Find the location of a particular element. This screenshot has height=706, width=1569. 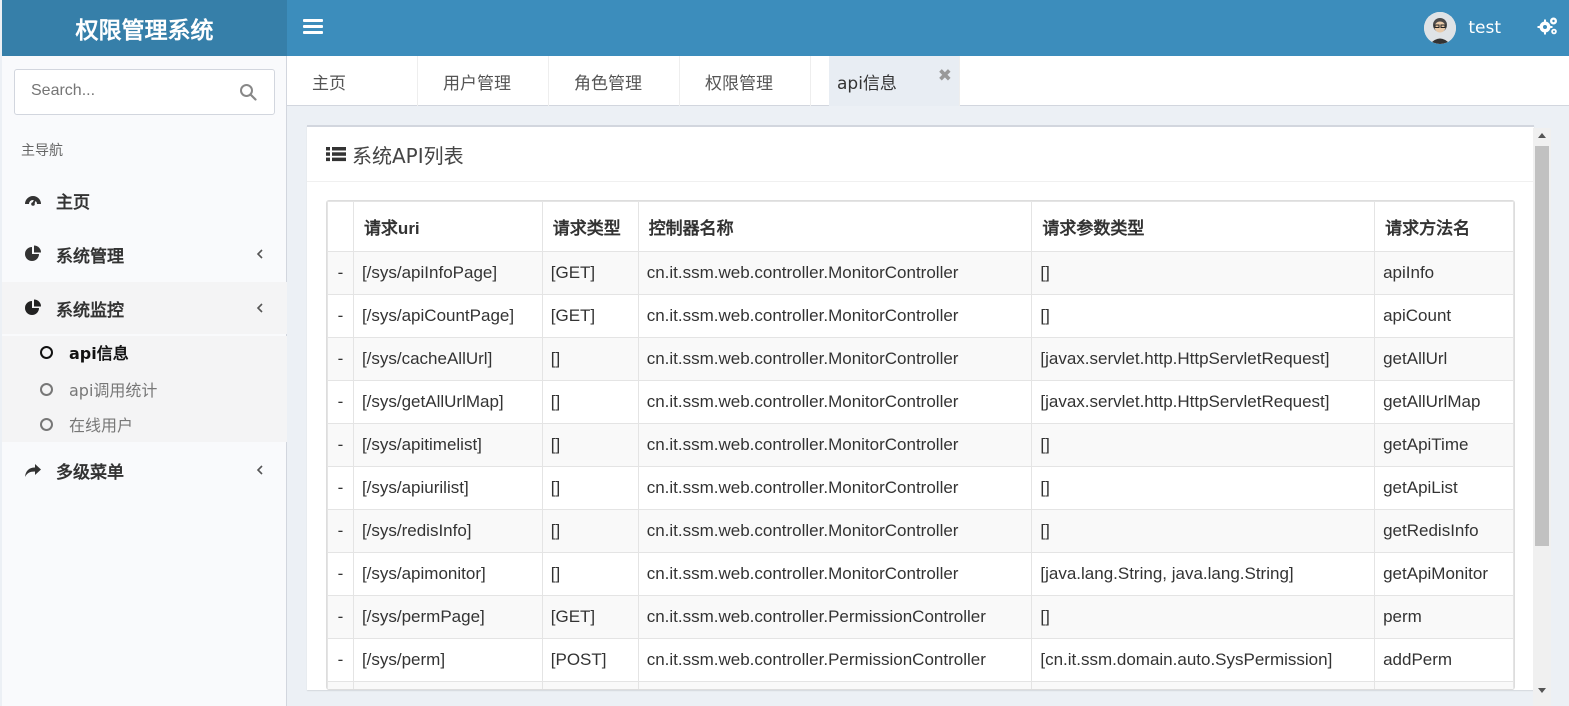

uri-cell: [/sys/redisInfo] is located at coordinates (447, 531).